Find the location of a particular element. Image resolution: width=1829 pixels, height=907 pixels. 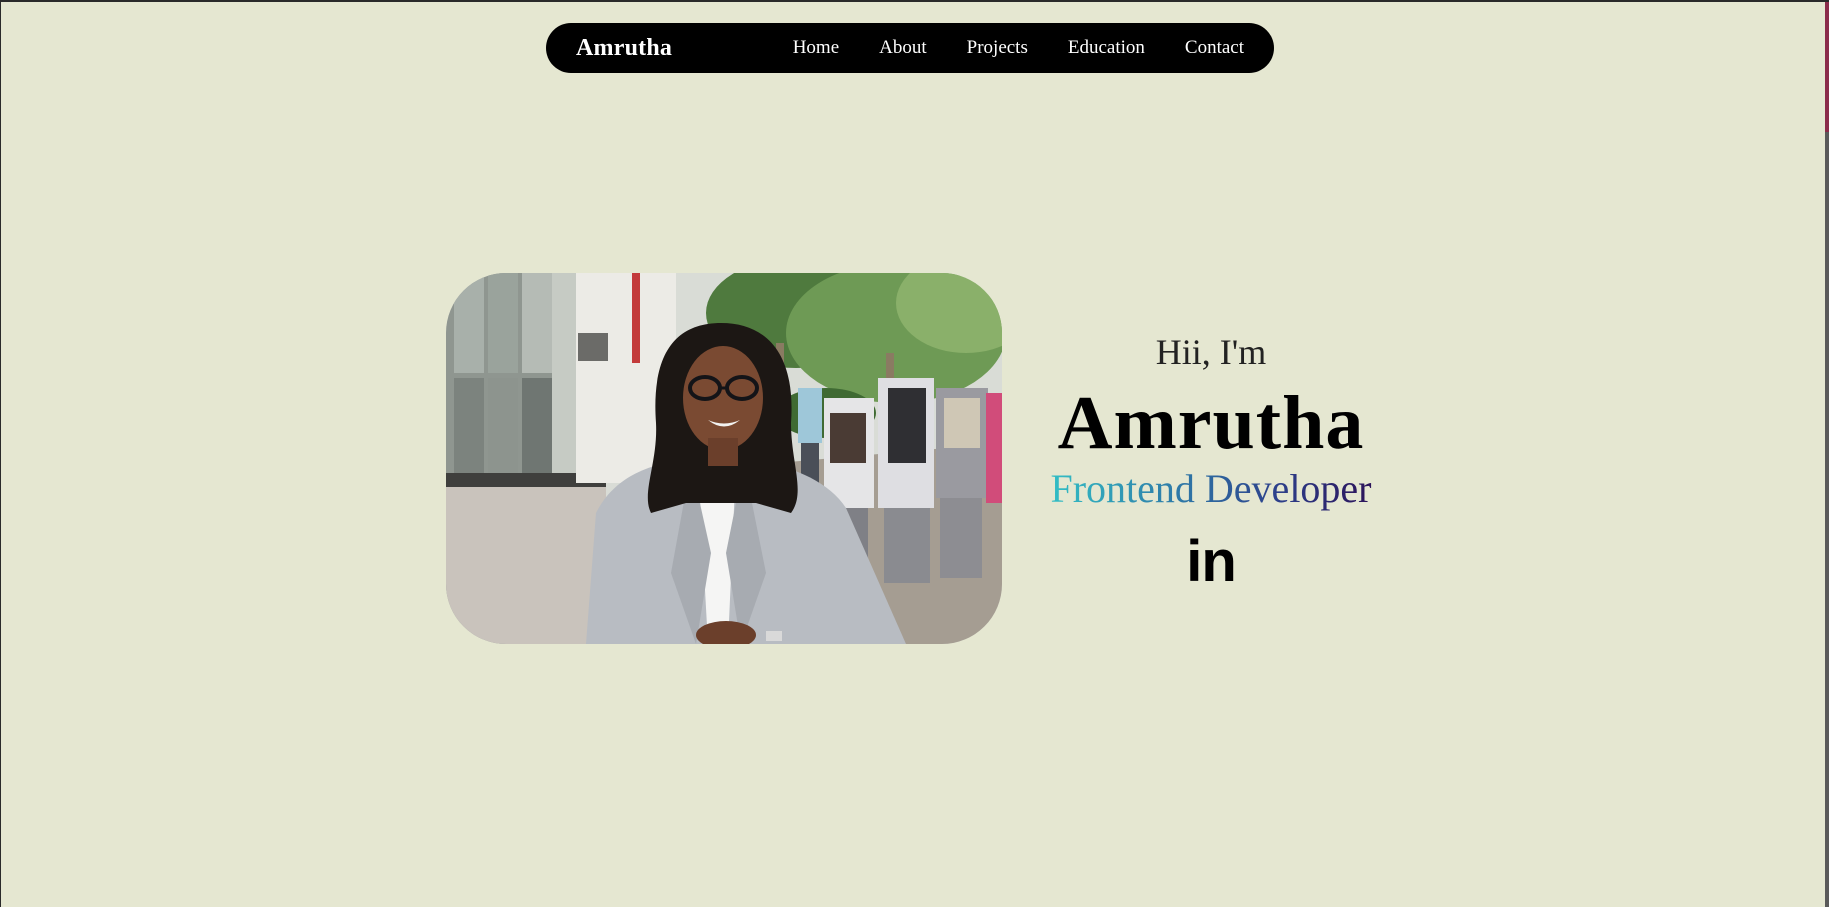

brand-logo: Amrutha is located at coordinates (624, 48).